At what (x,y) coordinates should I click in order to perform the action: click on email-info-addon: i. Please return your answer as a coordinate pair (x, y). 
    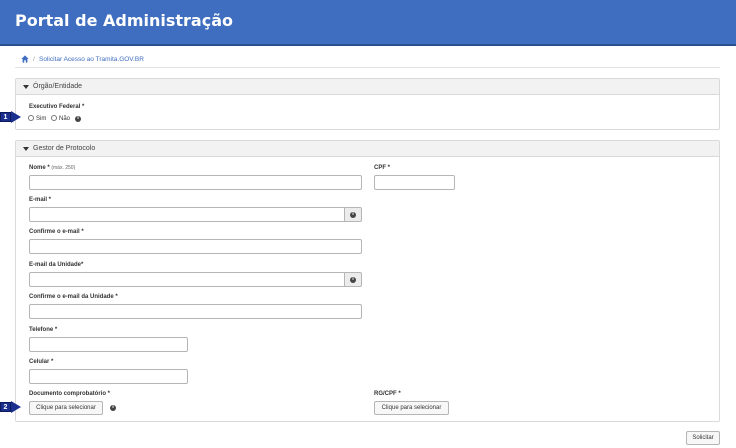
    Looking at the image, I should click on (353, 214).